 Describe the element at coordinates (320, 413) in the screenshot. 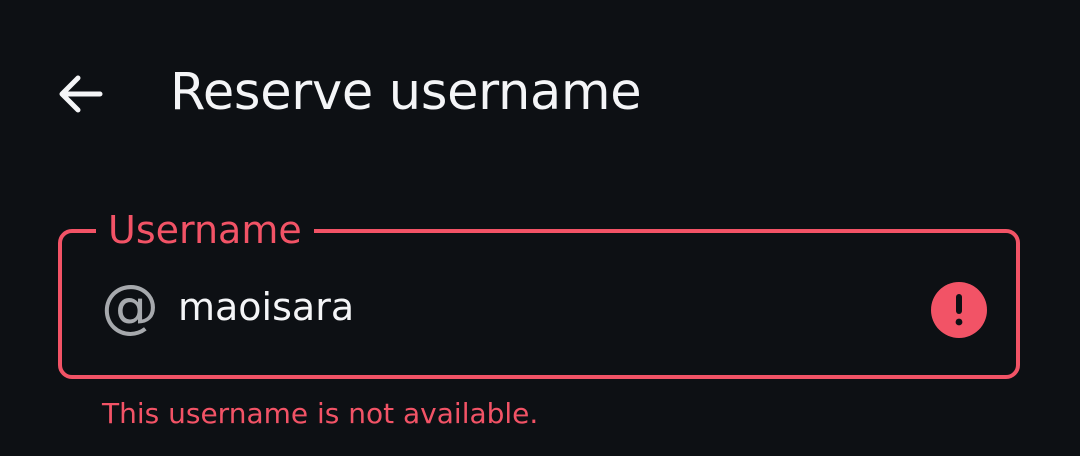

I see `username-error-message: This username is not available.` at that location.